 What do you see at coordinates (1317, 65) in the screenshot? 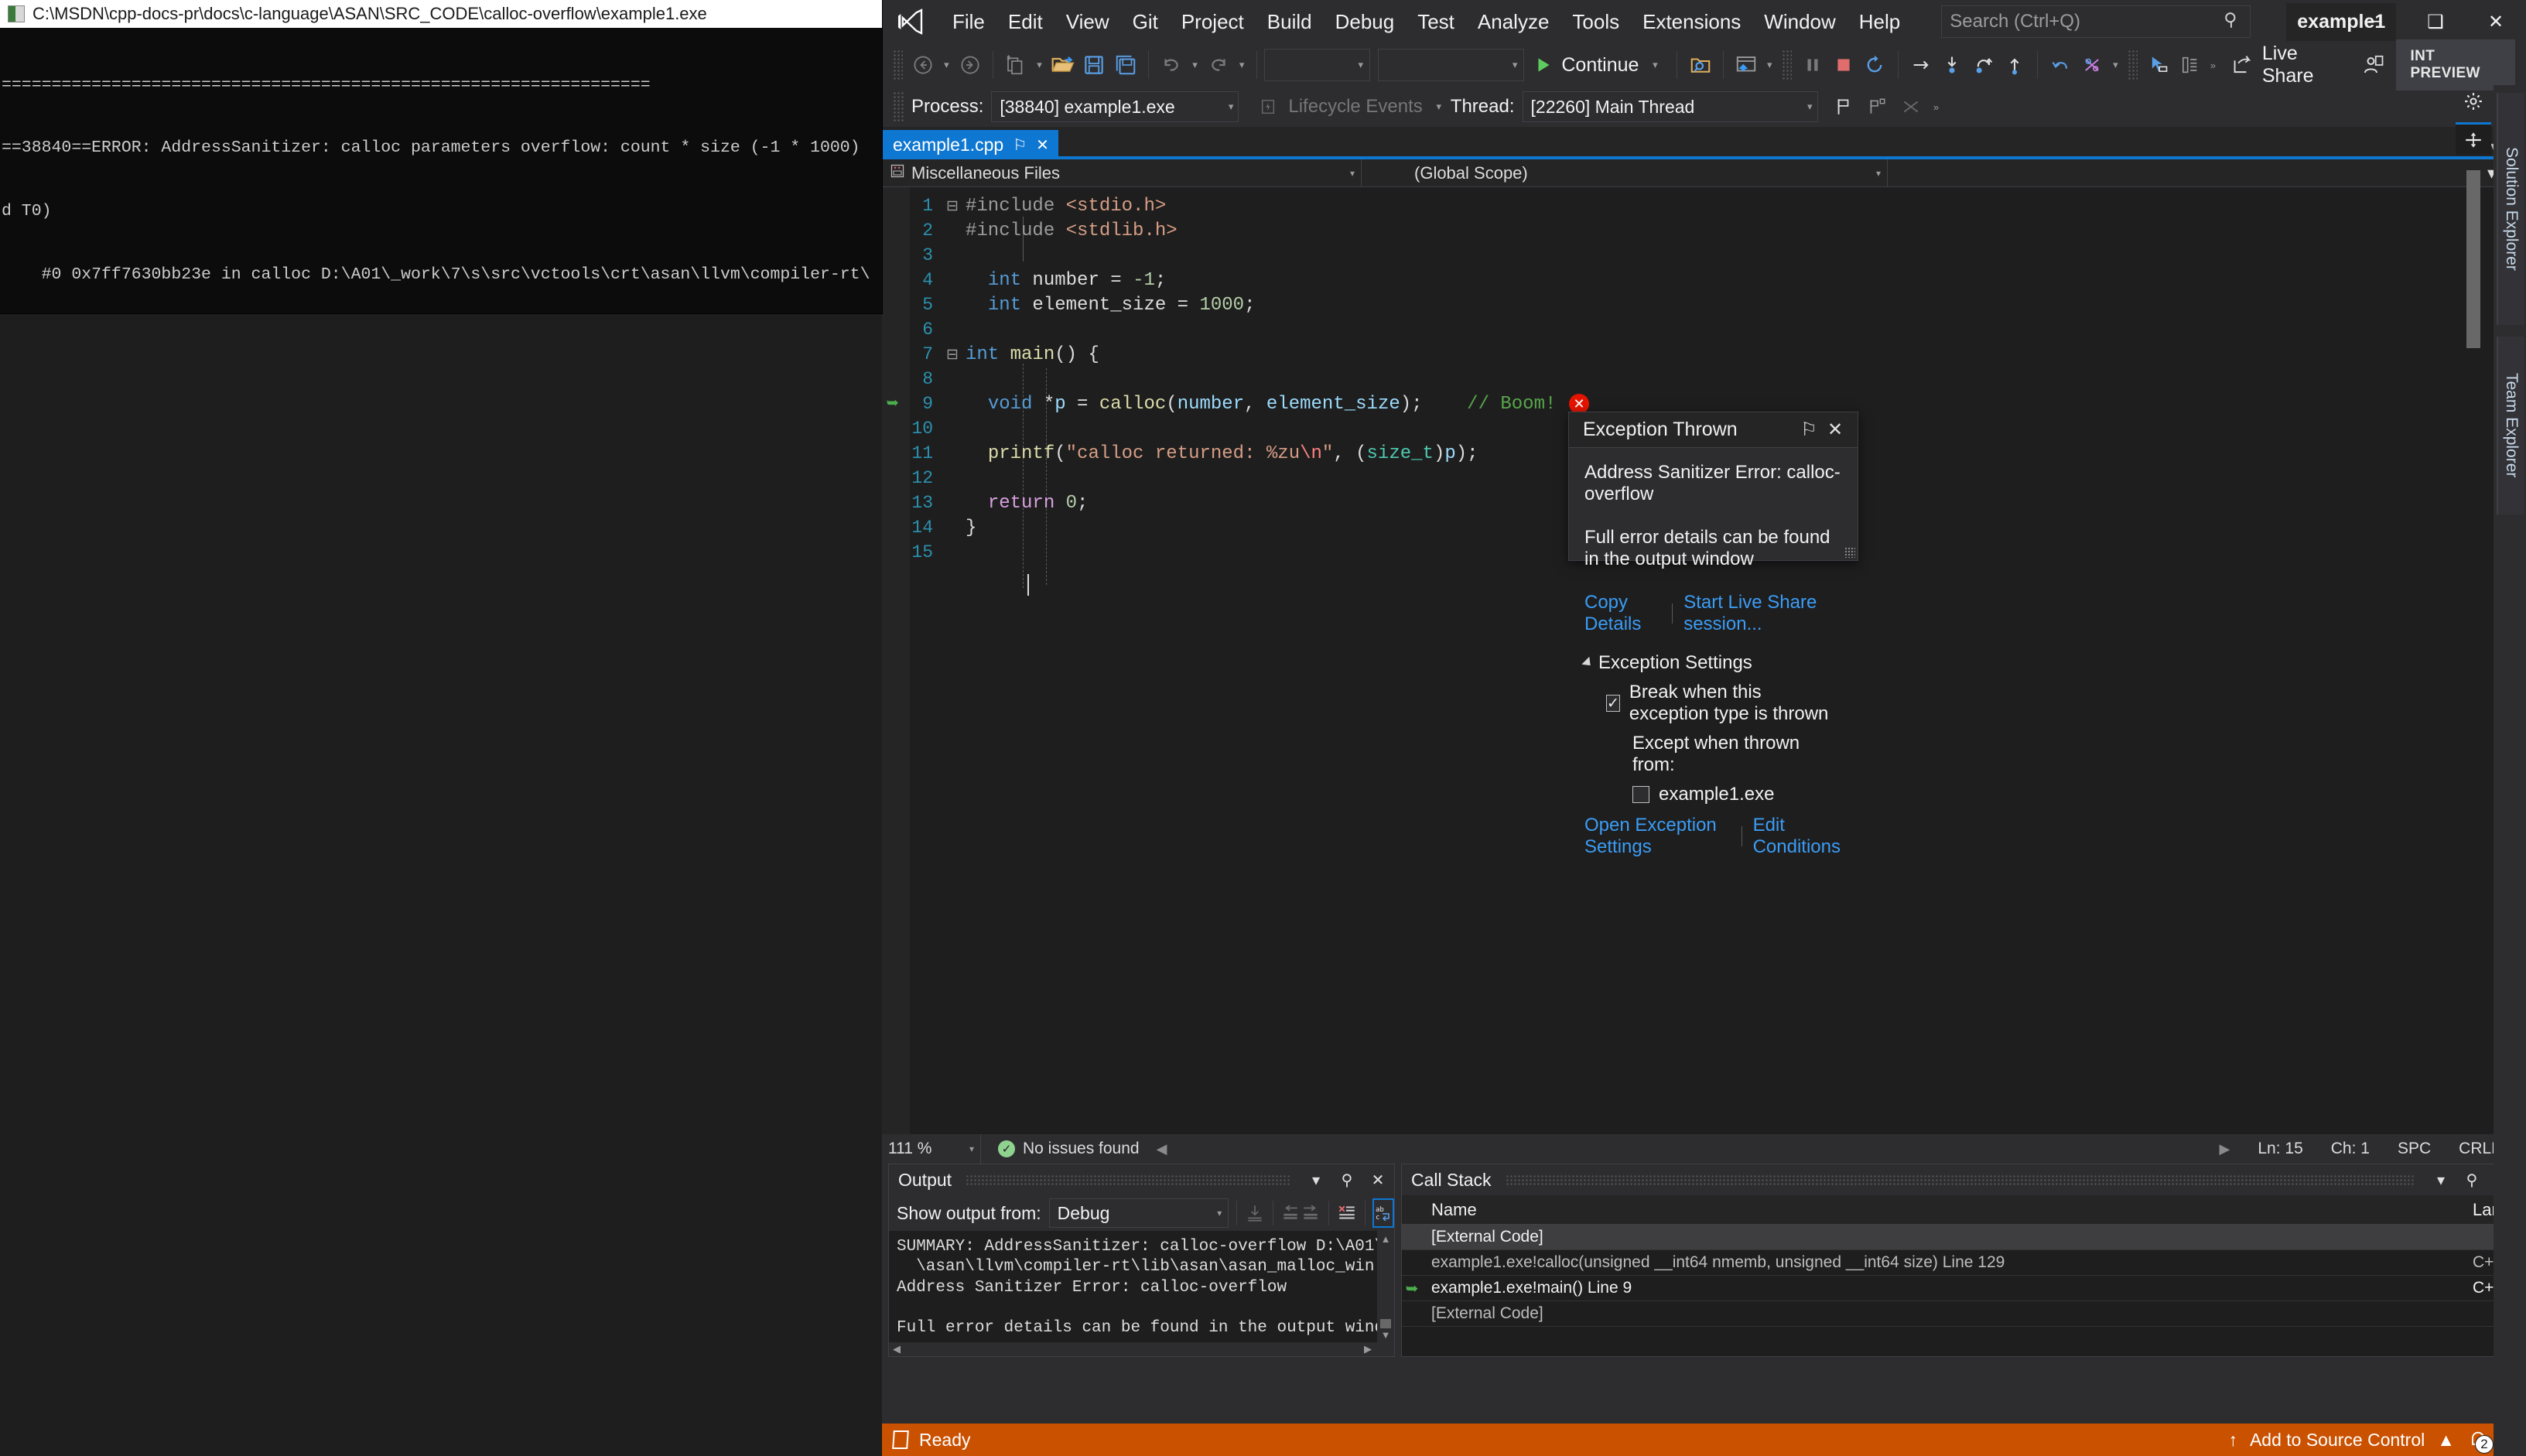
I see `solution-configuration-combo: ▾` at bounding box center [1317, 65].